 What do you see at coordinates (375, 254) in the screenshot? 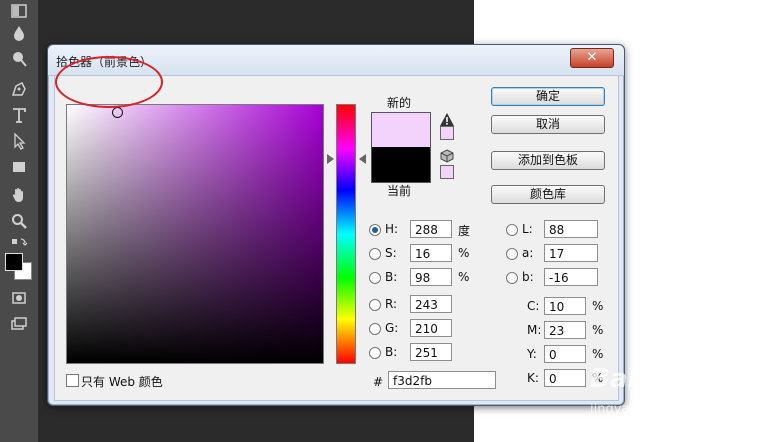
I see `saturation-radio` at bounding box center [375, 254].